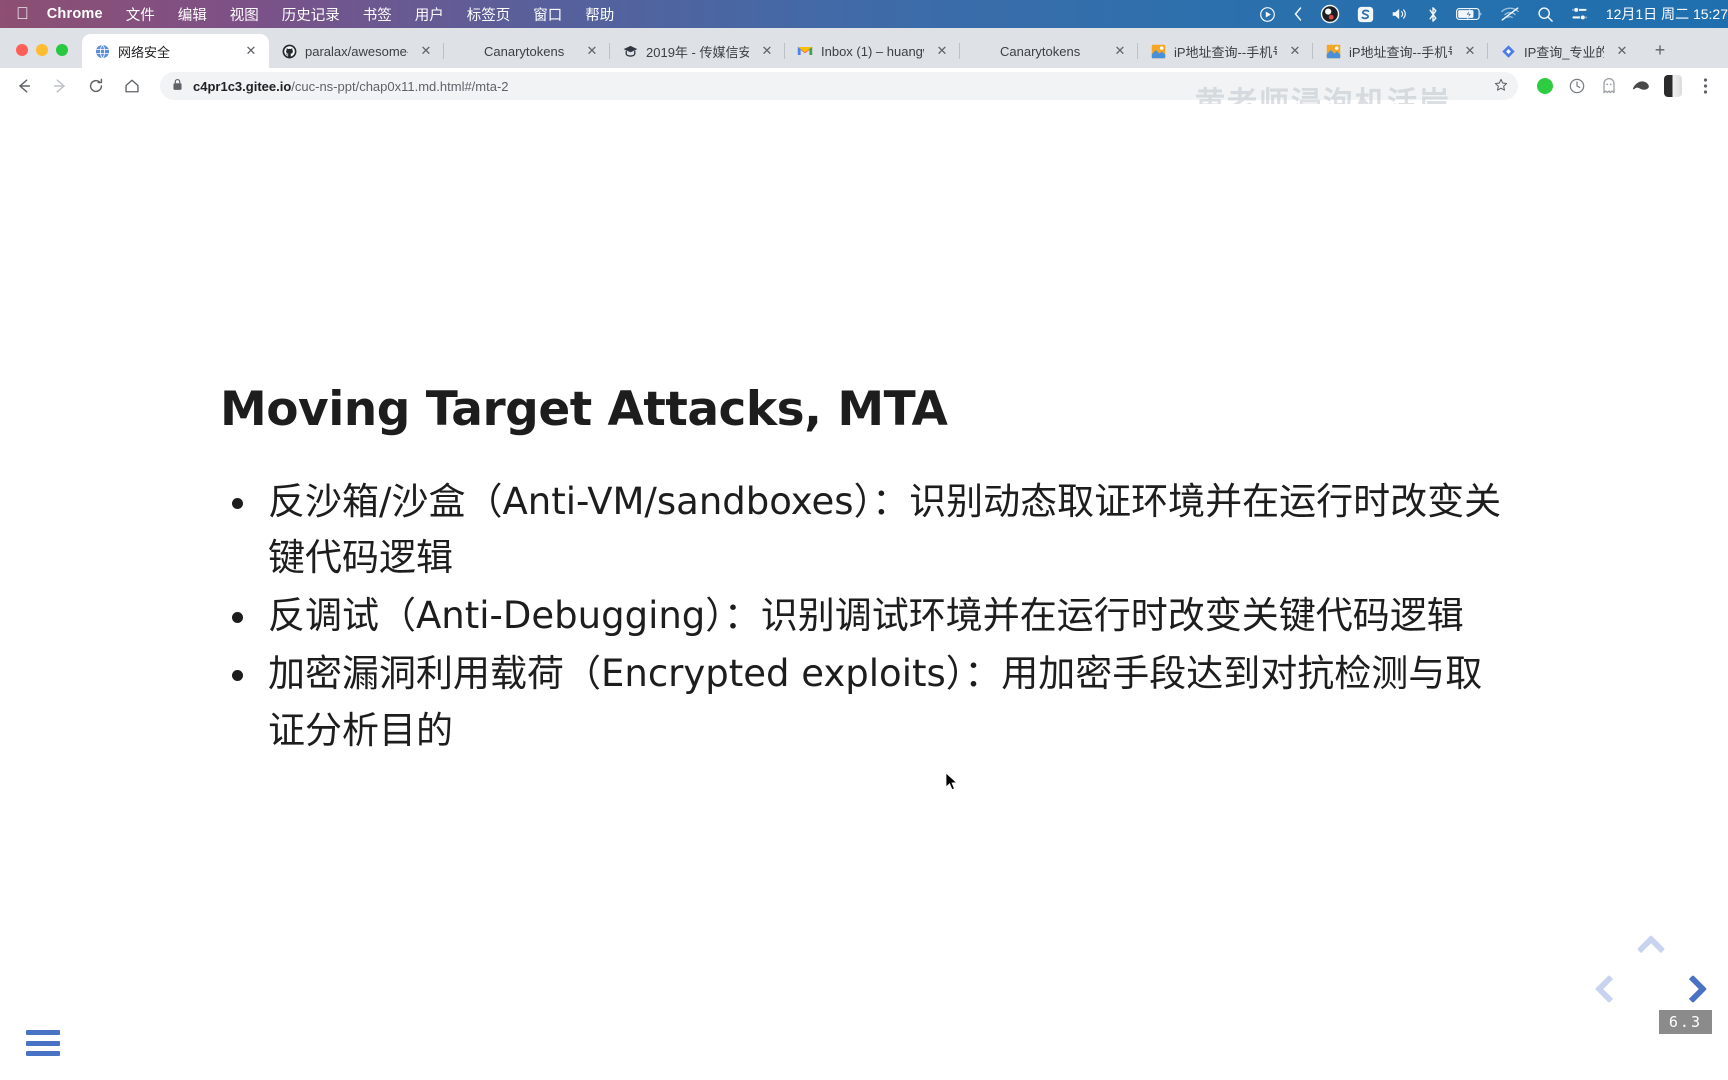  What do you see at coordinates (547, 14) in the screenshot?
I see `menu-item-window: 窗口` at bounding box center [547, 14].